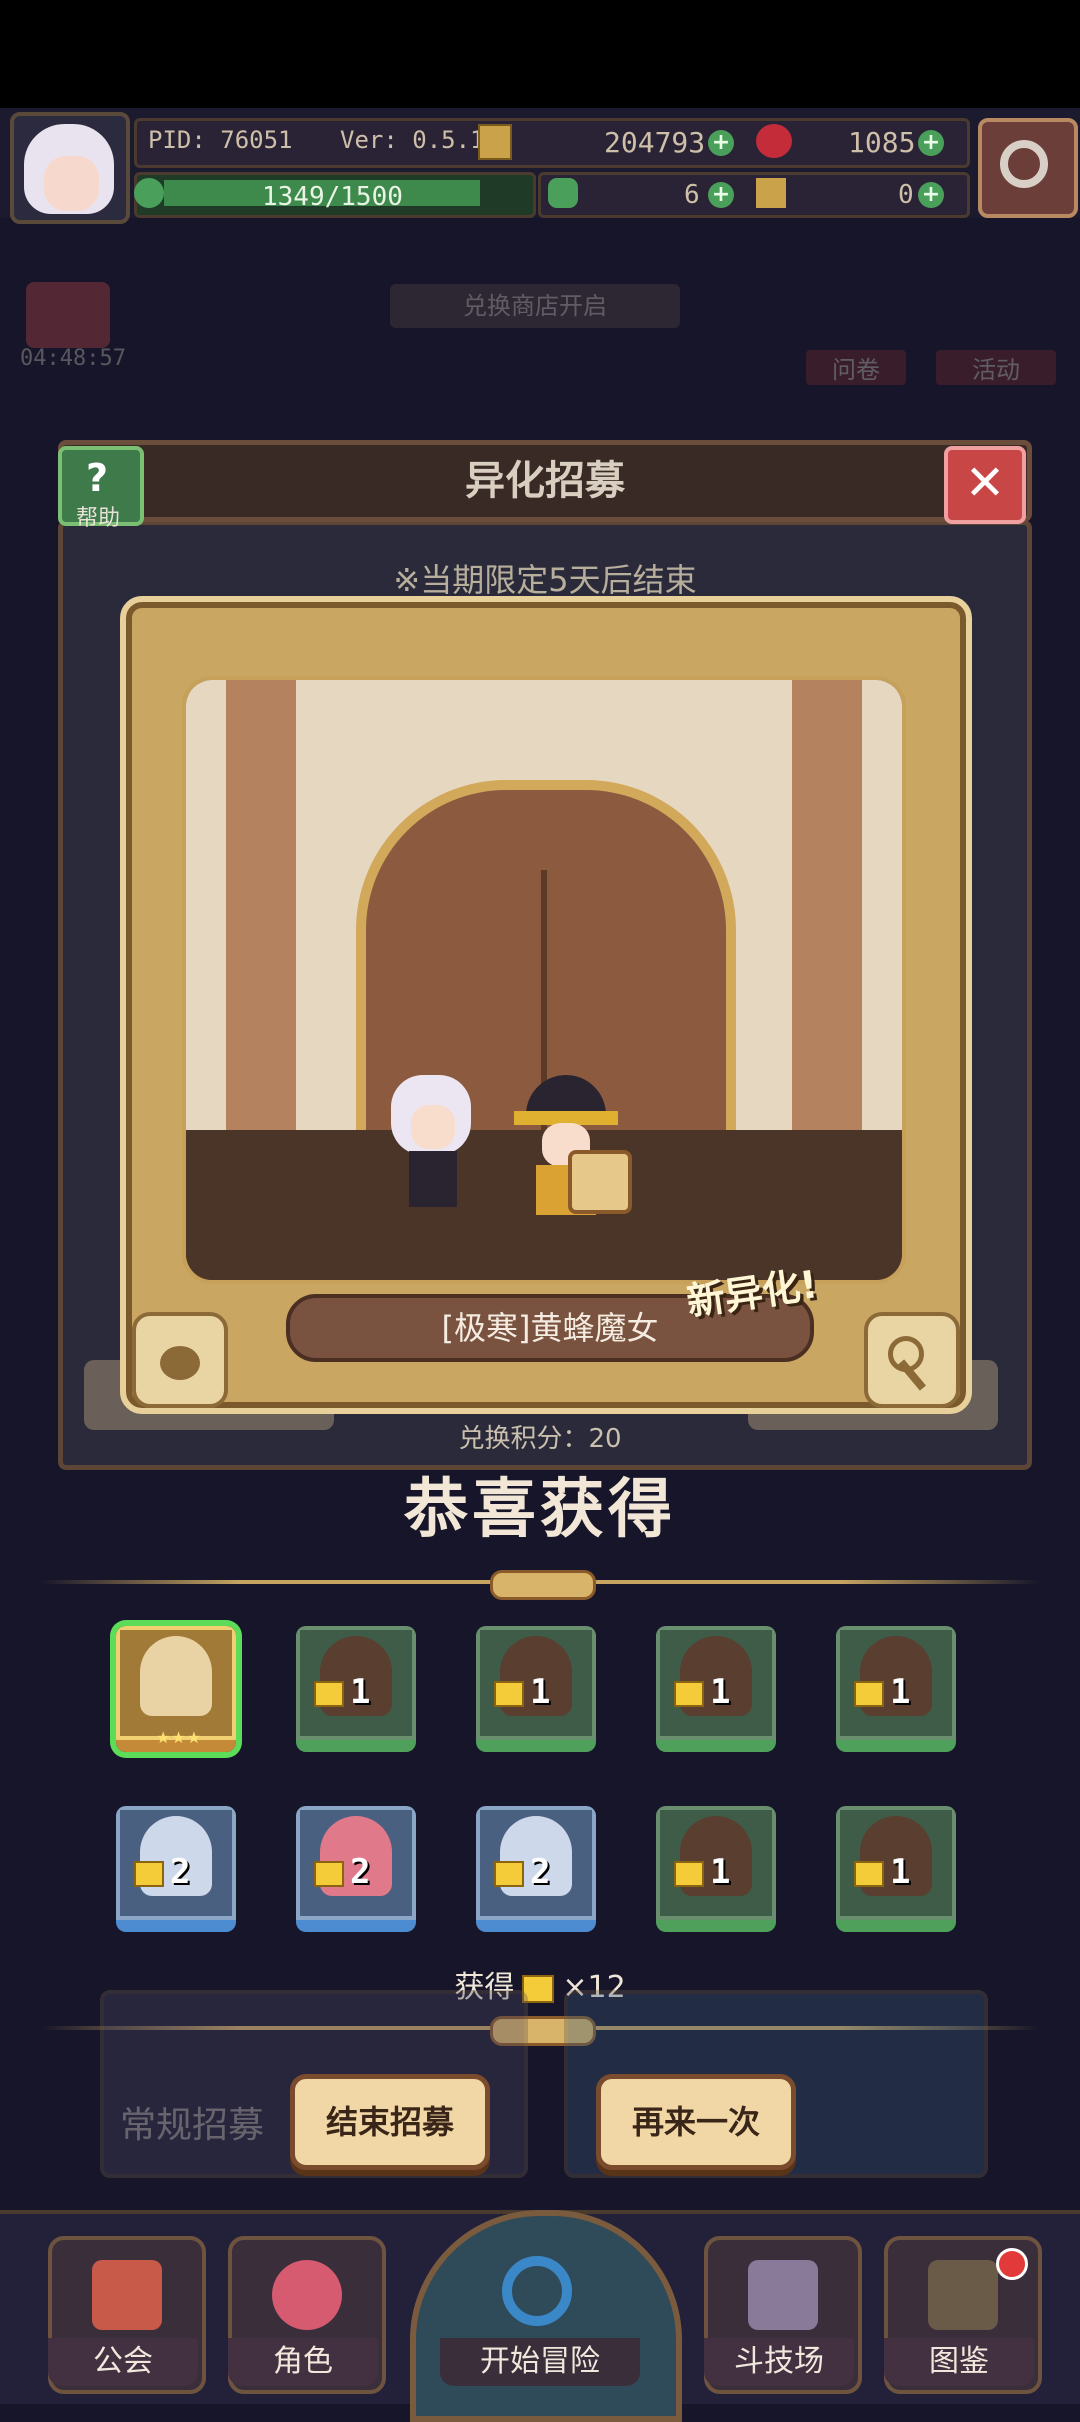 This screenshot has height=2422, width=1080. What do you see at coordinates (97, 478) in the screenshot?
I see `question-icon: ?` at bounding box center [97, 478].